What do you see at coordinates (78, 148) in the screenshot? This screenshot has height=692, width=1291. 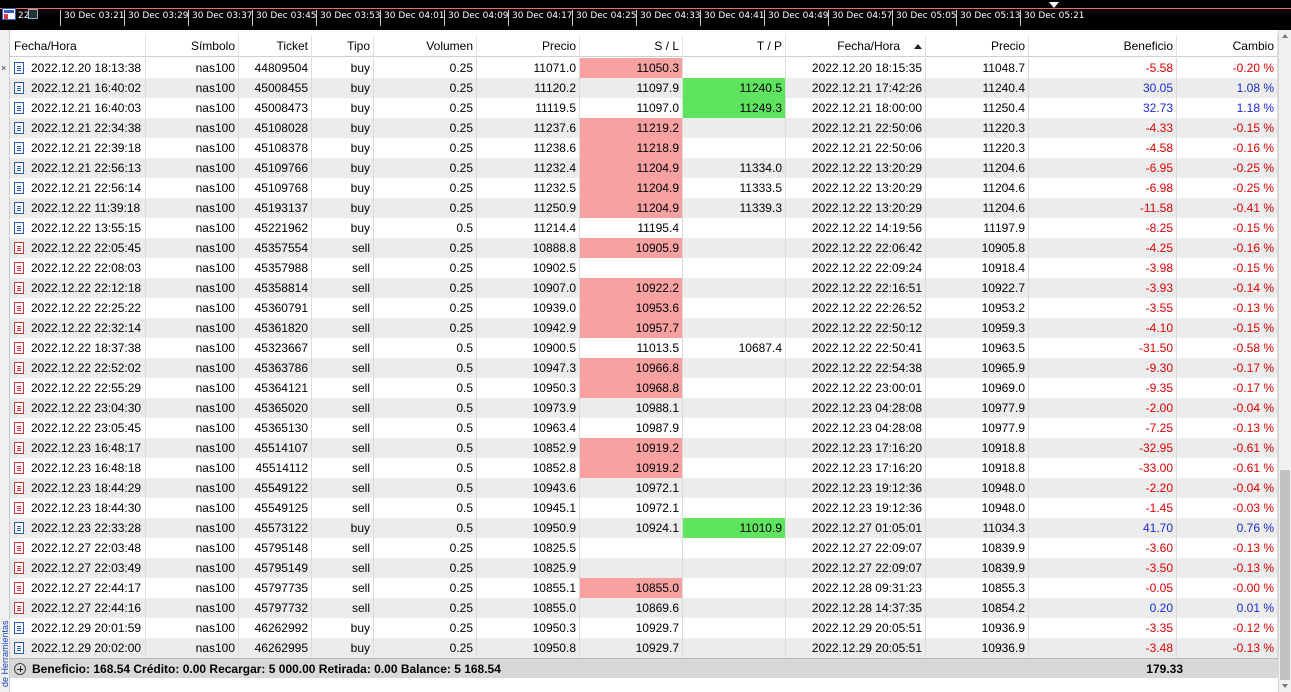 I see `cell-open-time: 2022.12.21 22:39:18` at bounding box center [78, 148].